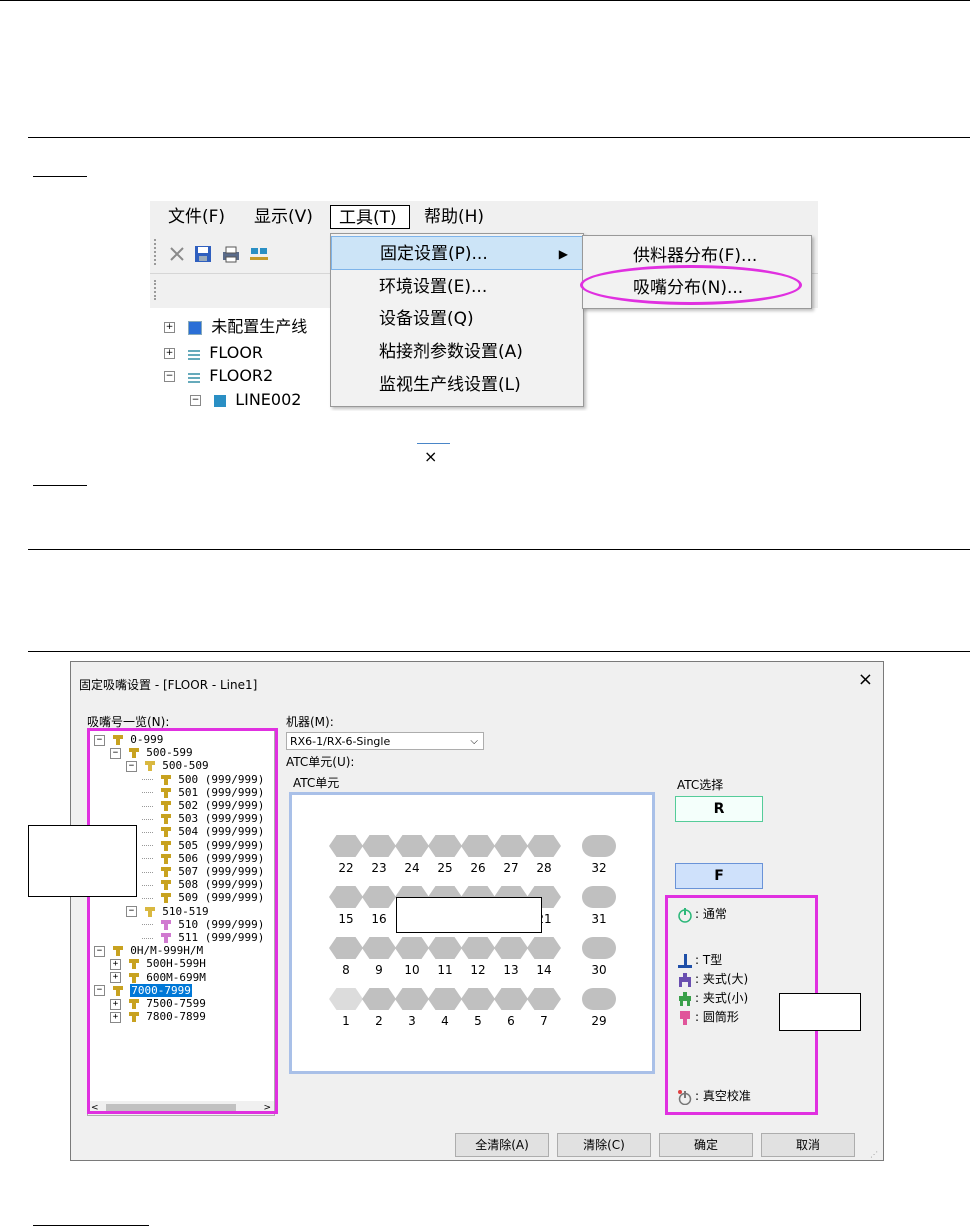  Describe the element at coordinates (445, 868) in the screenshot. I see `atc-slot-number: 25` at that location.